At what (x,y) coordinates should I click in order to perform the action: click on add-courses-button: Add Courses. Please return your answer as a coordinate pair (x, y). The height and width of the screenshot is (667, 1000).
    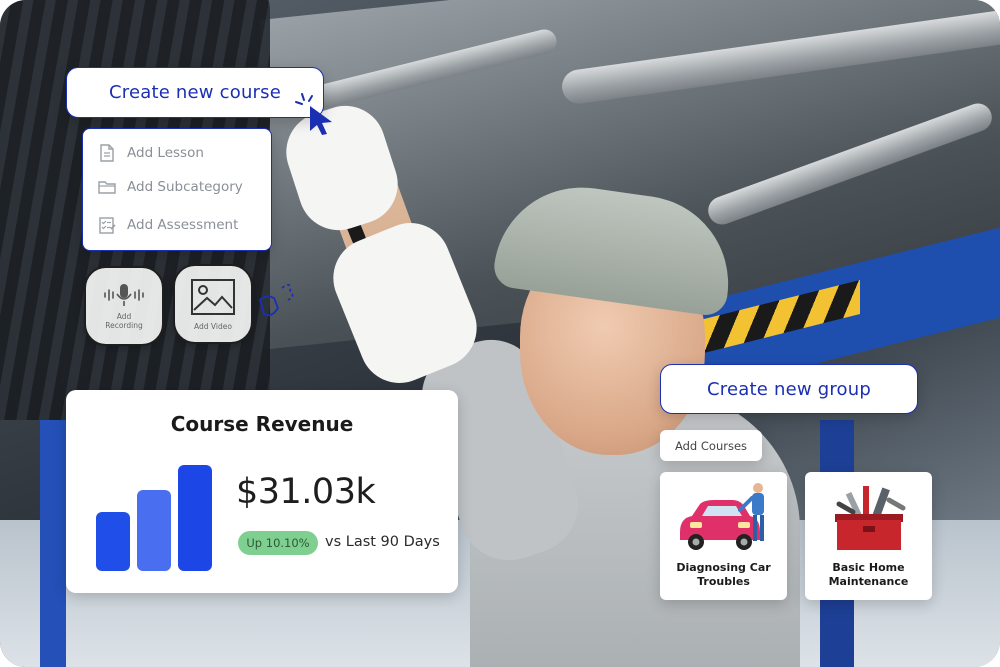
    Looking at the image, I should click on (711, 445).